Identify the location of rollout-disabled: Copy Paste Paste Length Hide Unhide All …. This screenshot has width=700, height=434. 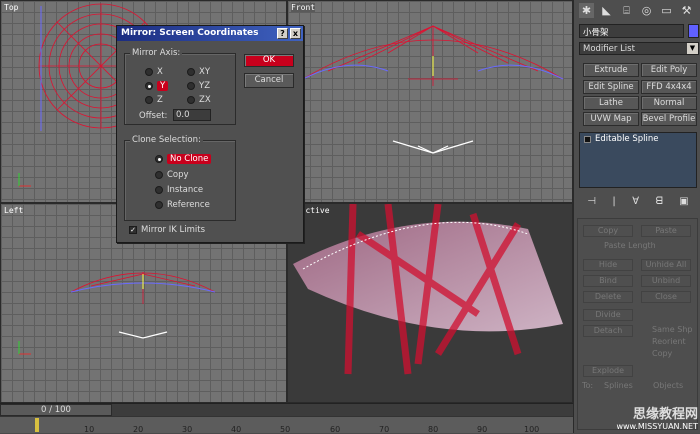
(637, 324).